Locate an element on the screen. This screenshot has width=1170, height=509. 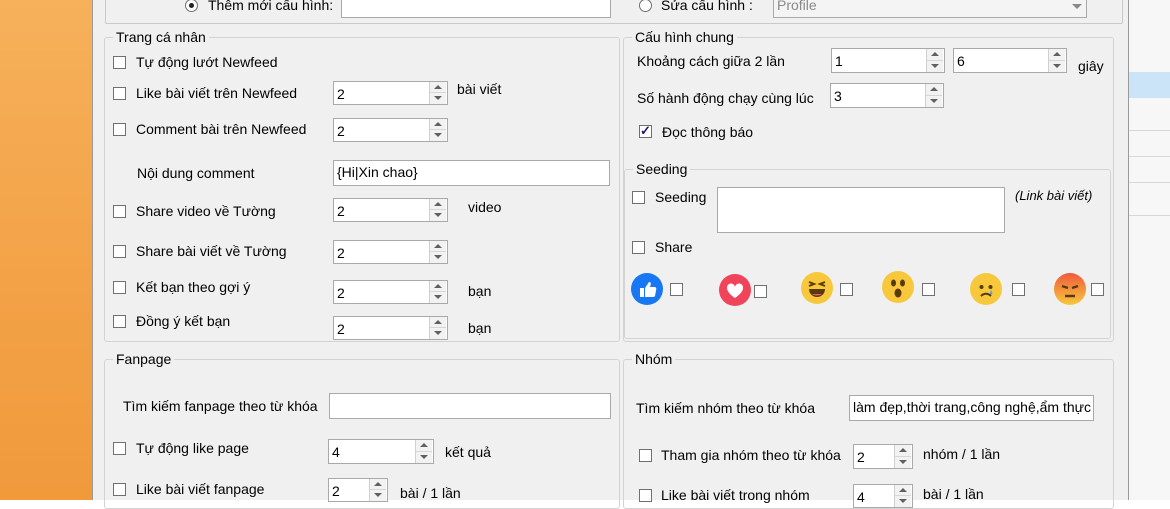
like-group-post-stepper: 4 is located at coordinates (883, 496).